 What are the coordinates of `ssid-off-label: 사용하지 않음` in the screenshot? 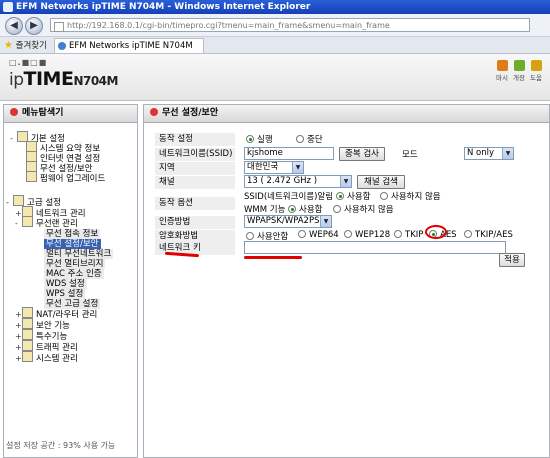 It's located at (416, 197).